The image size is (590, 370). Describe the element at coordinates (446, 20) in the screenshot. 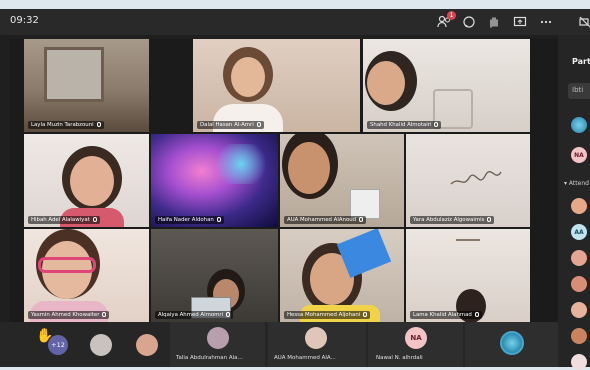

I see `participants-button: 1` at that location.